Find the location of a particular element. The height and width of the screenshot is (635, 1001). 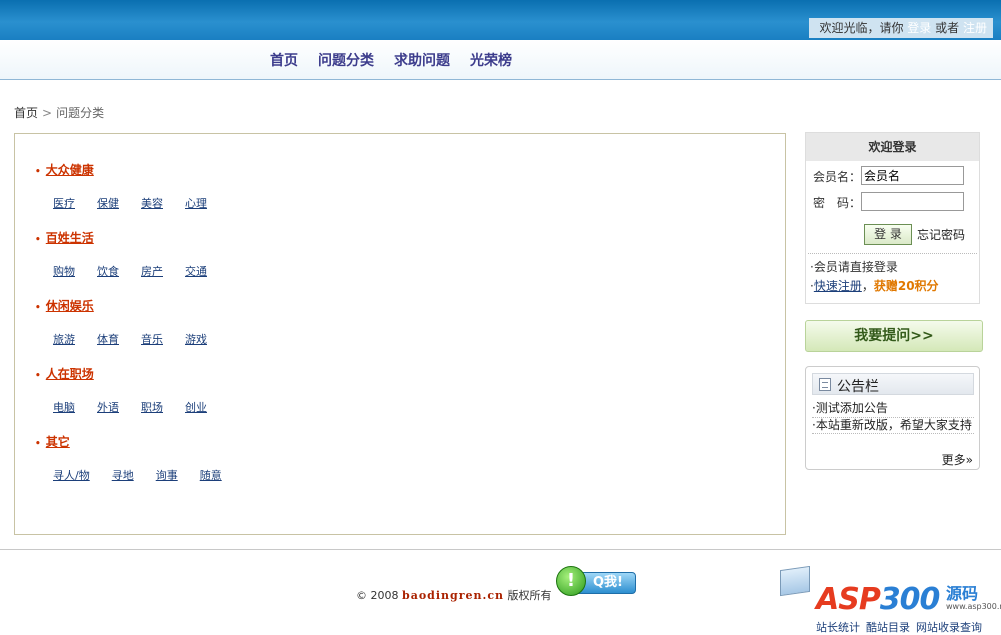

login-title: 欢迎登录 is located at coordinates (892, 147).